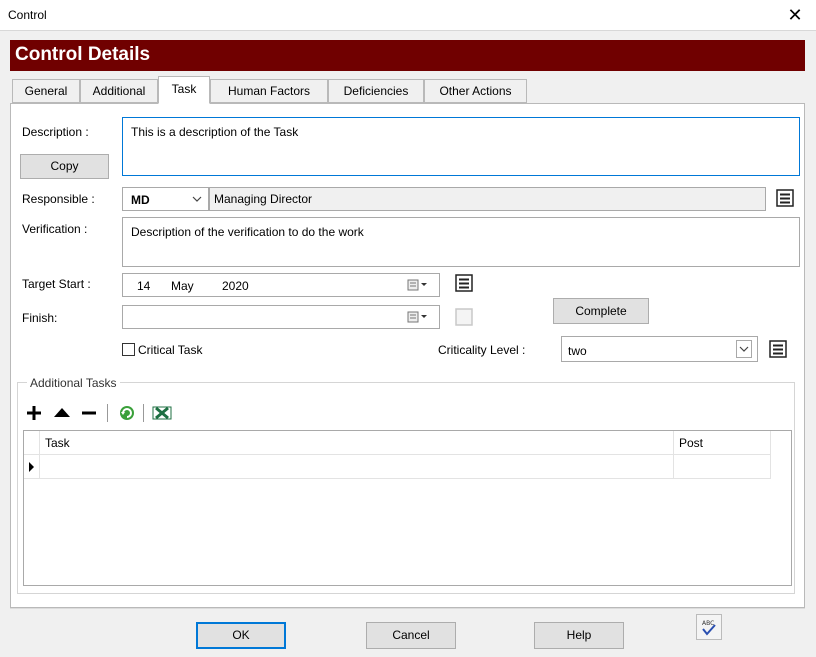  Describe the element at coordinates (408, 15) in the screenshot. I see `title-bar: Control ✕` at that location.